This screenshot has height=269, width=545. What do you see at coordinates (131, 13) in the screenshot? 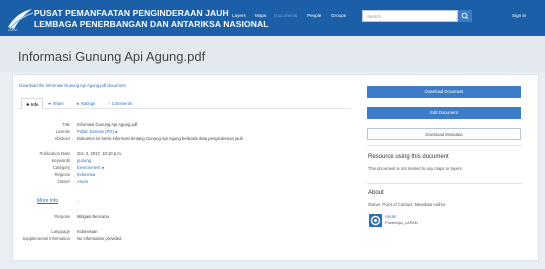
I see `brand-line-1: PUSAT PEMANFAATAN PENGINDERAAN JAUH` at bounding box center [131, 13].